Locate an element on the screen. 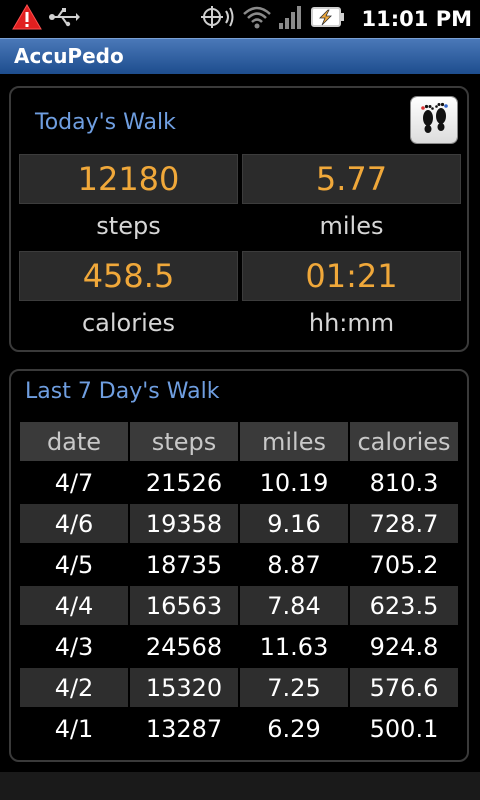  table-row: 4/7 21526 10.19 810.3 is located at coordinates (240, 482).